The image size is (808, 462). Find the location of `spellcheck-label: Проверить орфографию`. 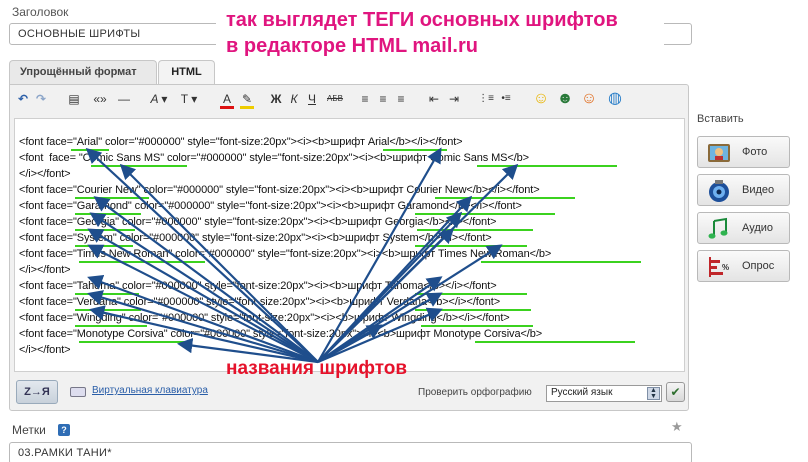

spellcheck-label: Проверить орфографию is located at coordinates (475, 392).